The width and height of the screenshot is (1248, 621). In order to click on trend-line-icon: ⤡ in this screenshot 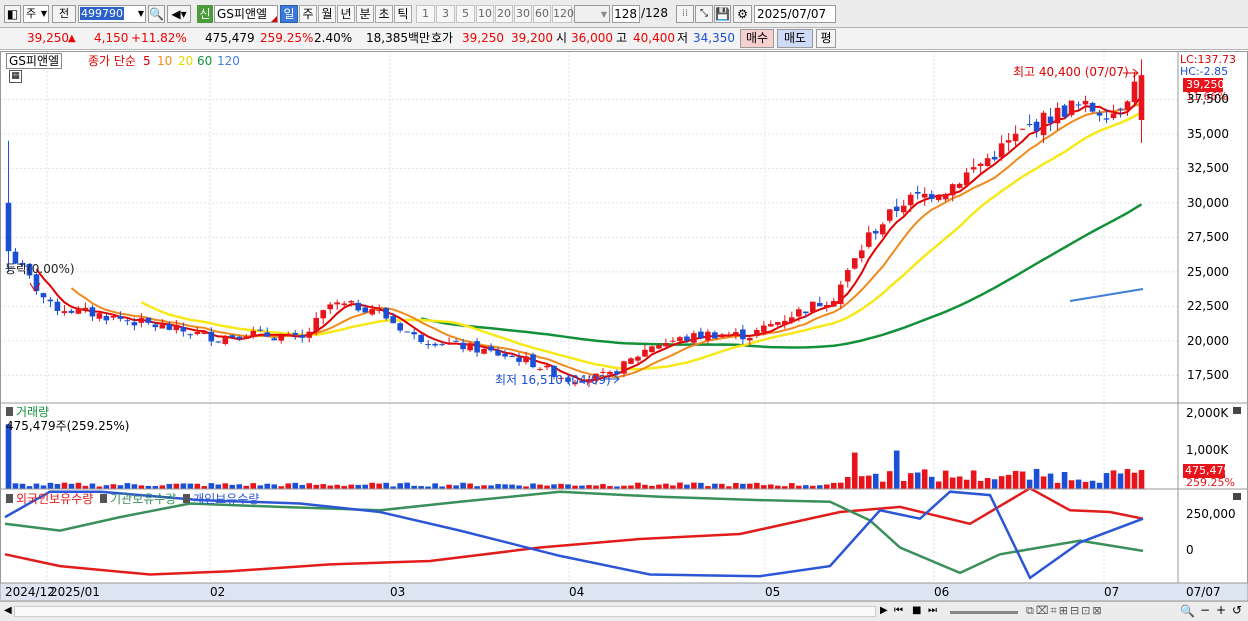, I will do `click(704, 14)`.